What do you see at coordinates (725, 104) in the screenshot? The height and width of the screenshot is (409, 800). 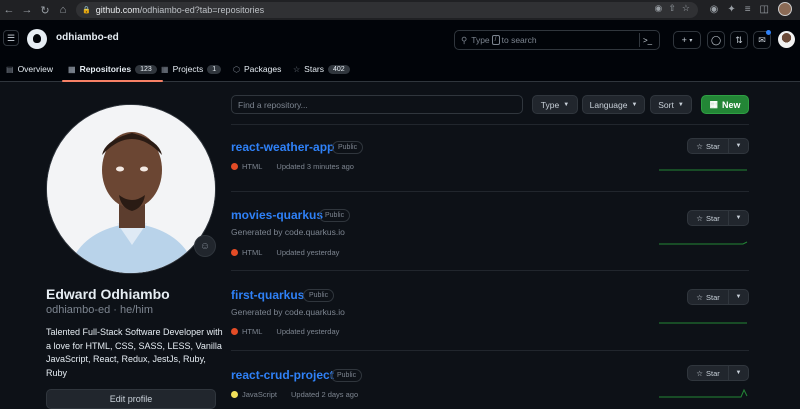 I see `new-repository-button: ▦ New` at bounding box center [725, 104].